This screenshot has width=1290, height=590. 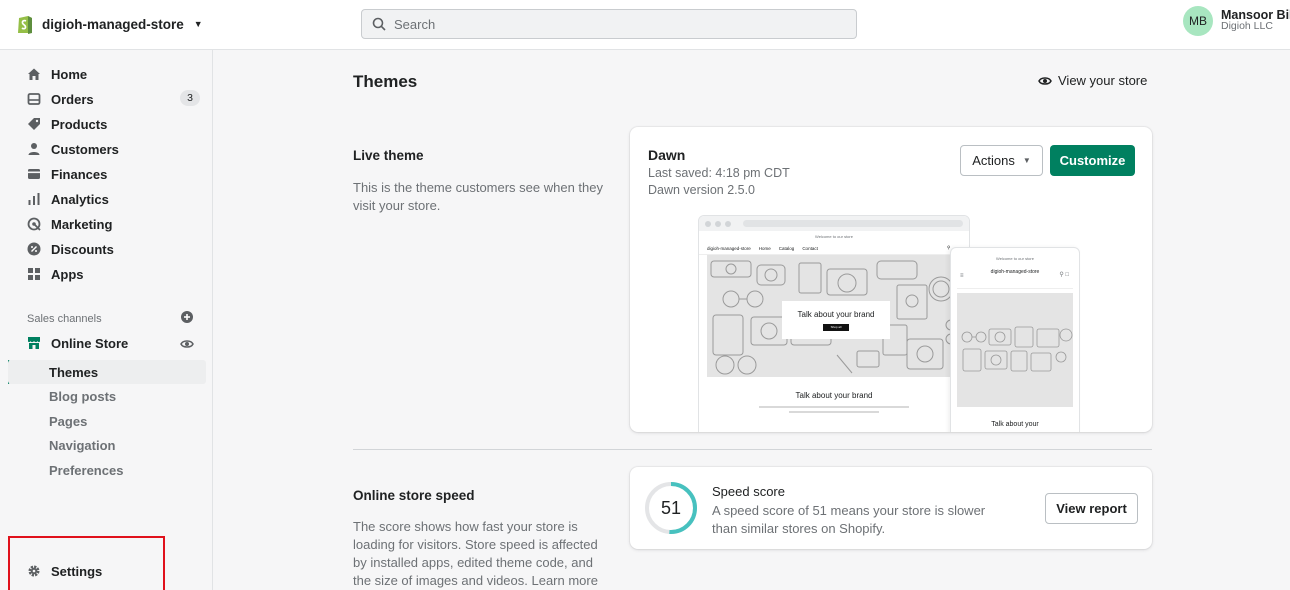 I want to click on sidebar-item-label: Home, so click(x=69, y=74).